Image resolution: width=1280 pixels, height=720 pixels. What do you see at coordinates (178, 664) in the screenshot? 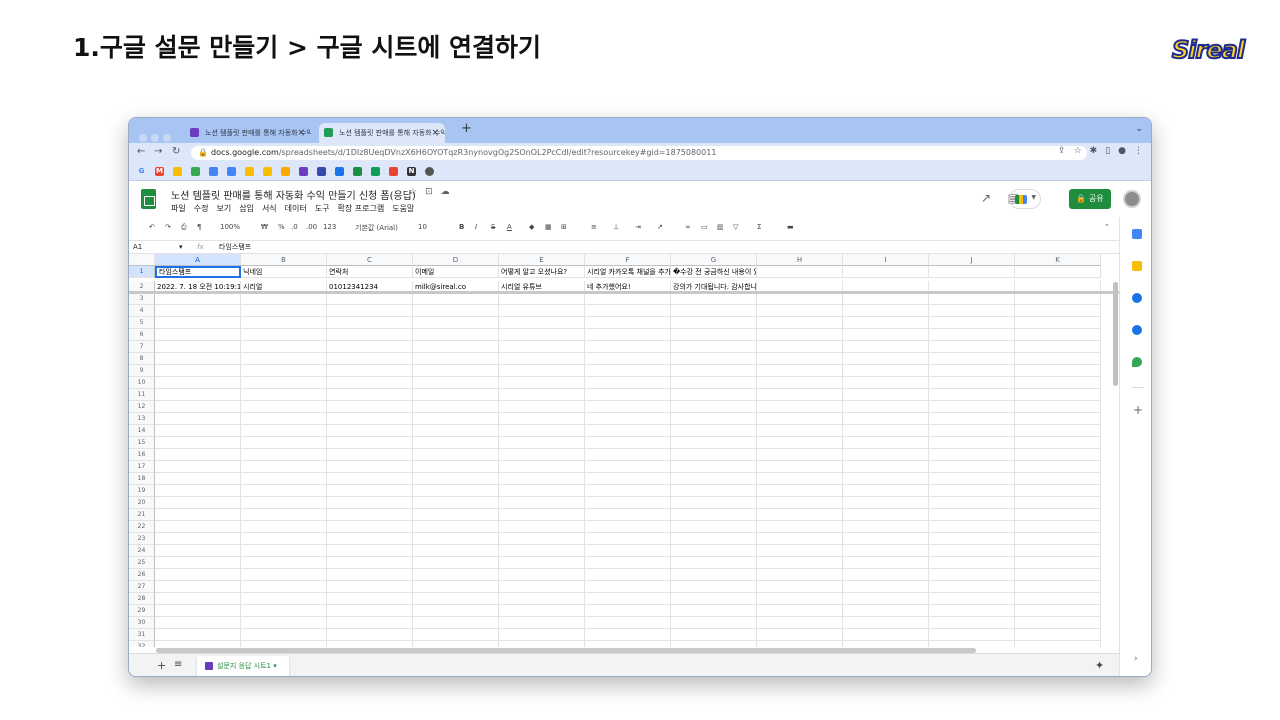
I see `all-sheets-icon: ≡` at bounding box center [178, 664].